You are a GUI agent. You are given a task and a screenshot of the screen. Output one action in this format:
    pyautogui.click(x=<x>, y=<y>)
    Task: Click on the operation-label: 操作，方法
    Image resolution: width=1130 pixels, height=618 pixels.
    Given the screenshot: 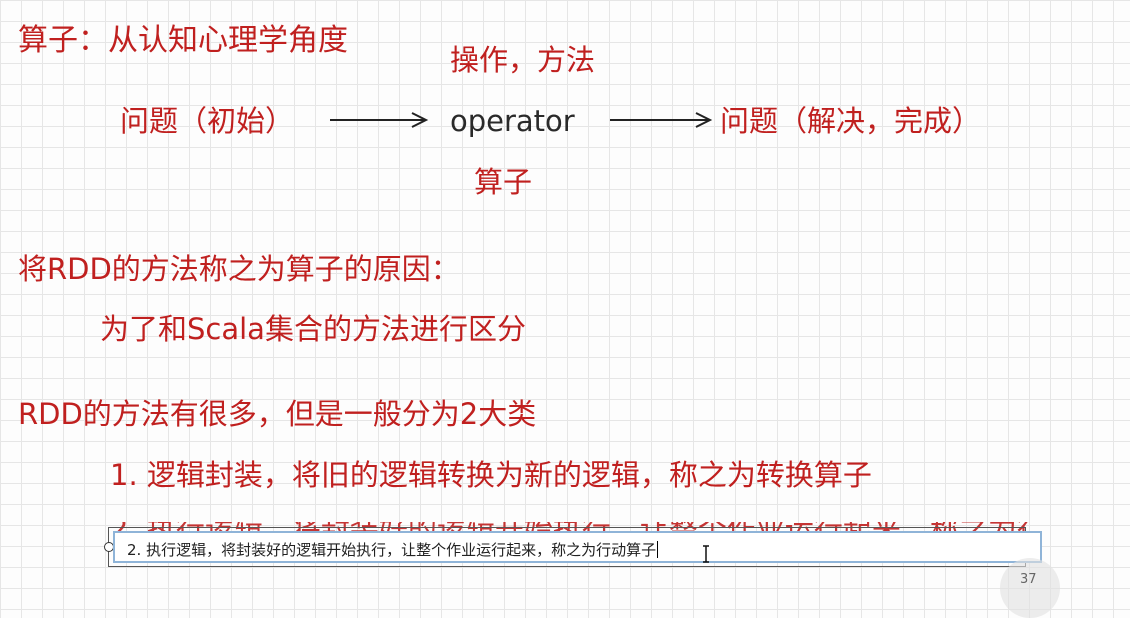 What is the action you would take?
    pyautogui.click(x=523, y=60)
    